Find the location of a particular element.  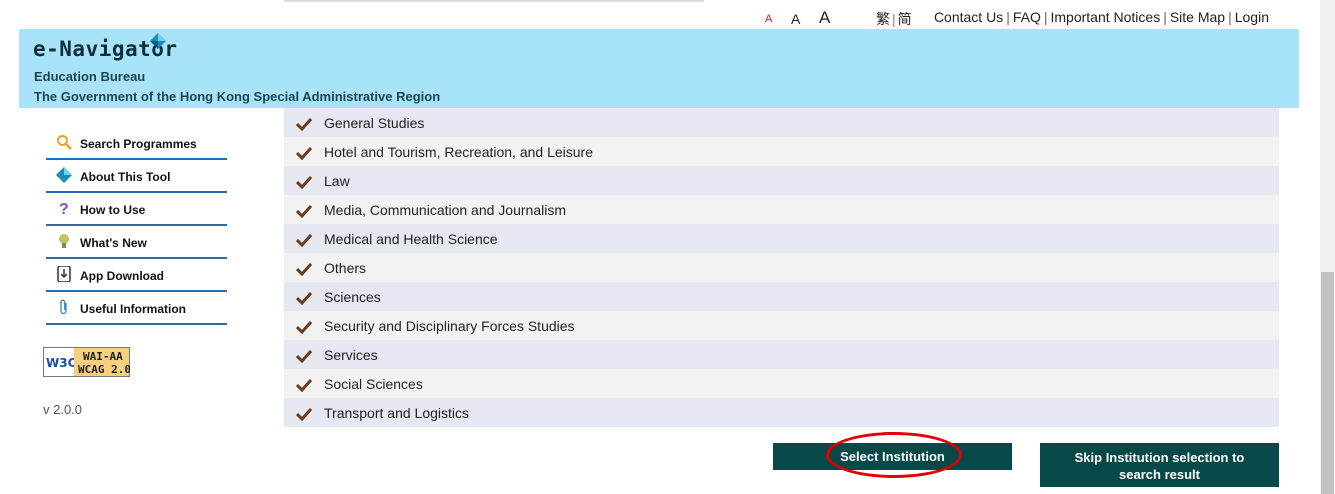

category-label: Others is located at coordinates (345, 268).